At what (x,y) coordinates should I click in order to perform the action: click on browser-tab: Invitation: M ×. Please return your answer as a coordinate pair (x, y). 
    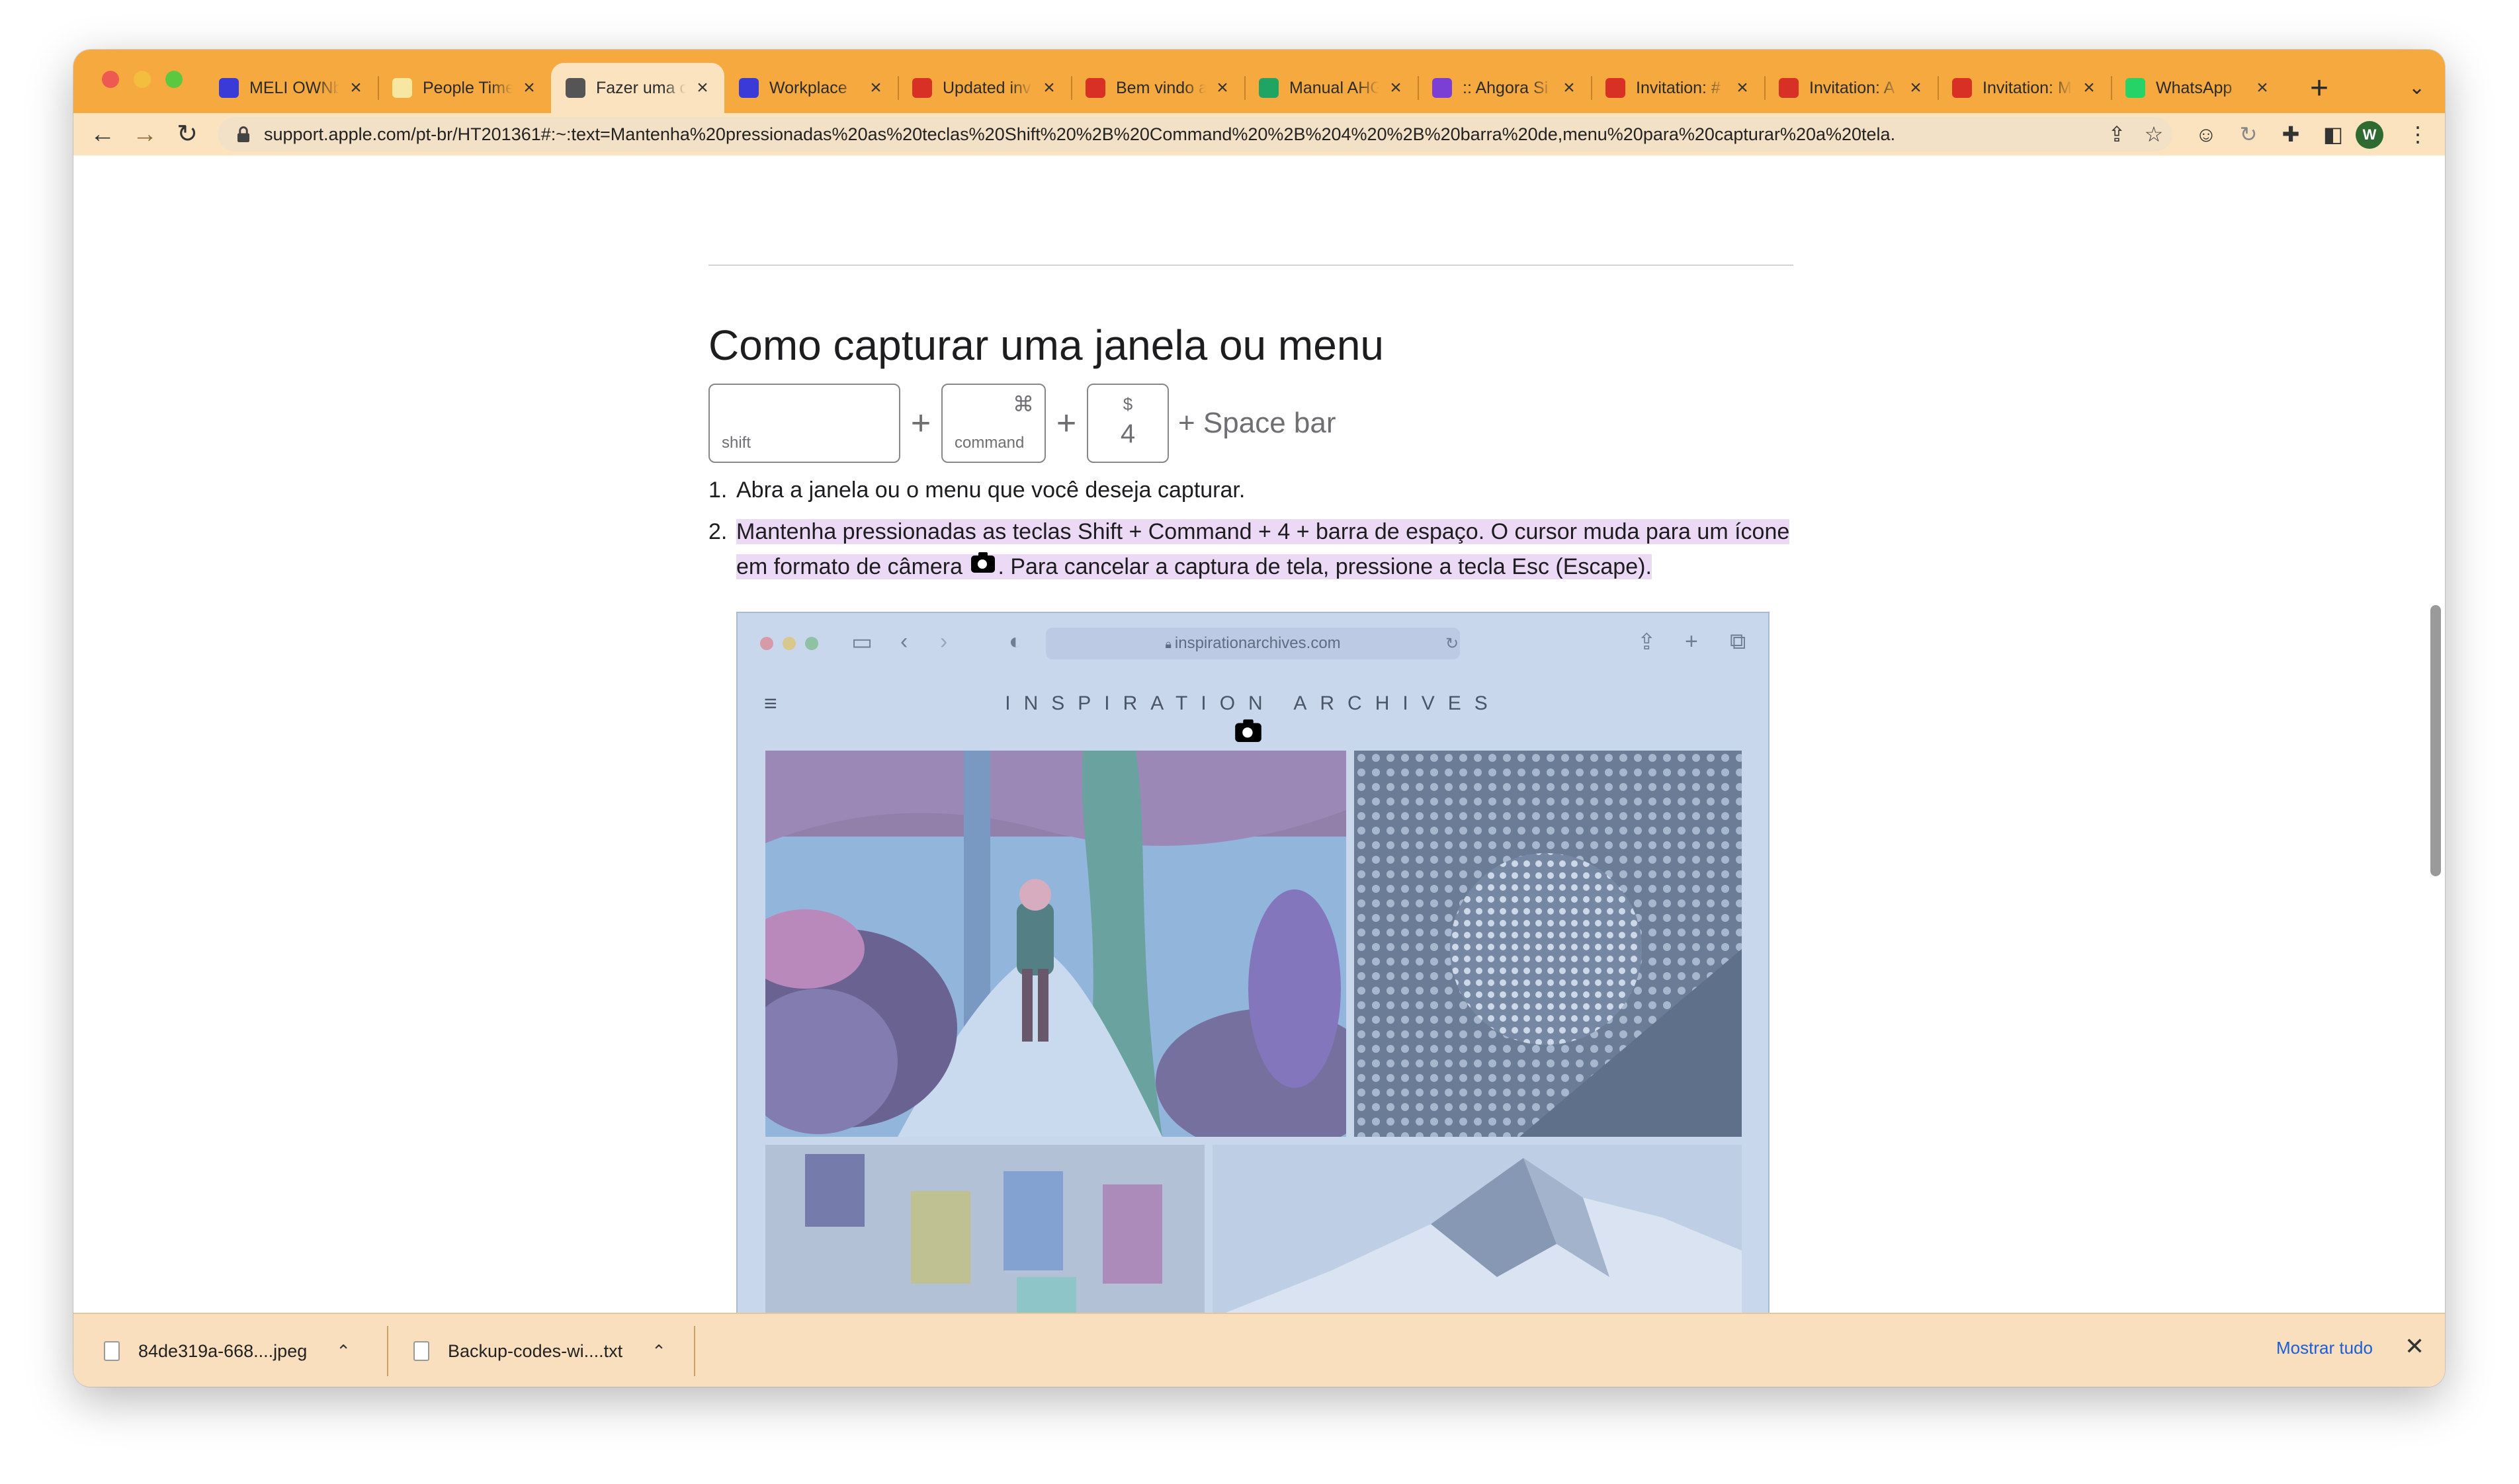
    Looking at the image, I should click on (2024, 88).